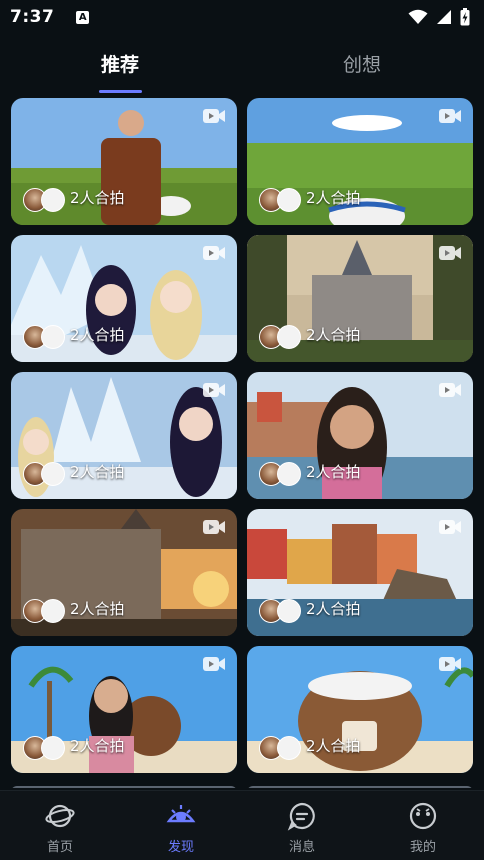  Describe the element at coordinates (242, 825) in the screenshot. I see `bottom-nav: 首页 发现 消息 我的` at that location.